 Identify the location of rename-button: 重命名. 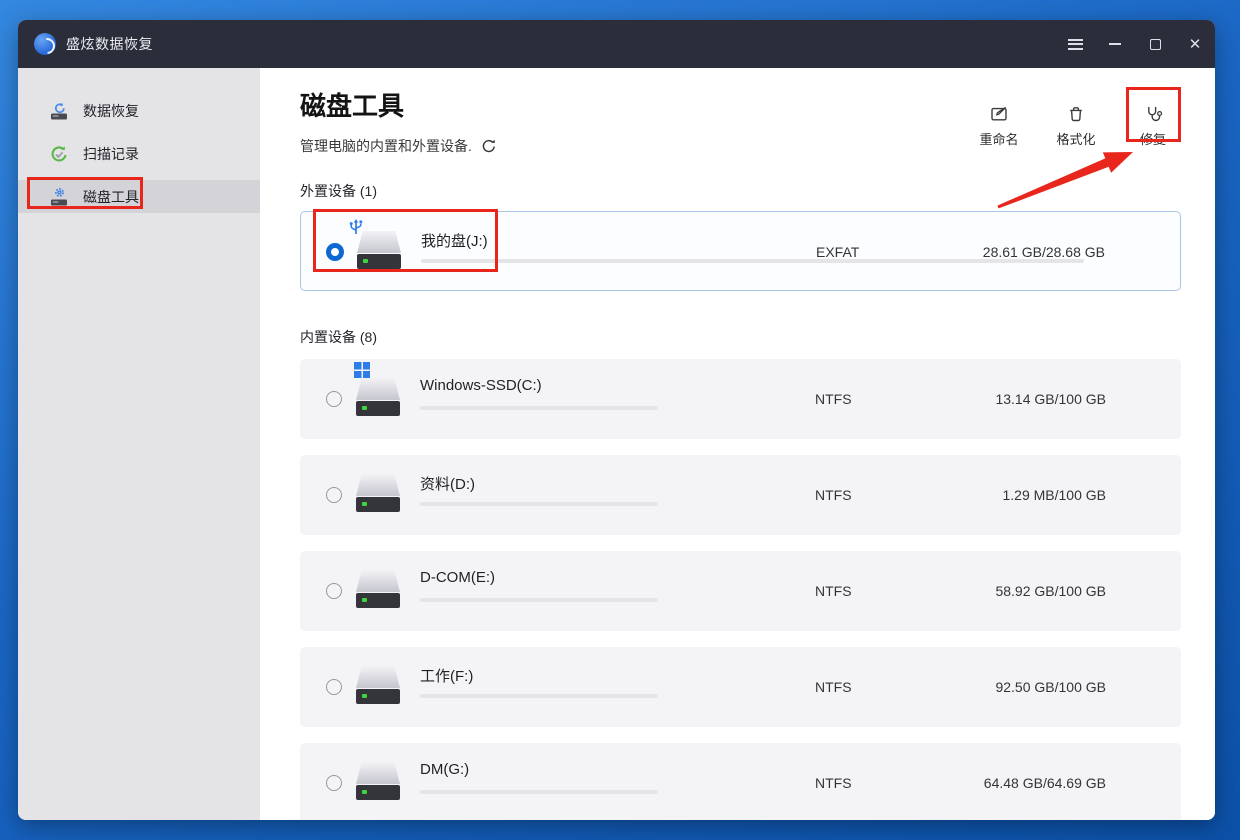
(999, 126).